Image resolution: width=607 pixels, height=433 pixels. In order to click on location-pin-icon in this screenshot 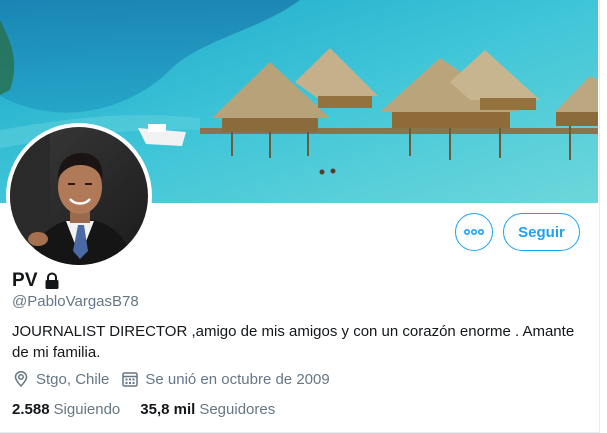, I will do `click(21, 379)`.